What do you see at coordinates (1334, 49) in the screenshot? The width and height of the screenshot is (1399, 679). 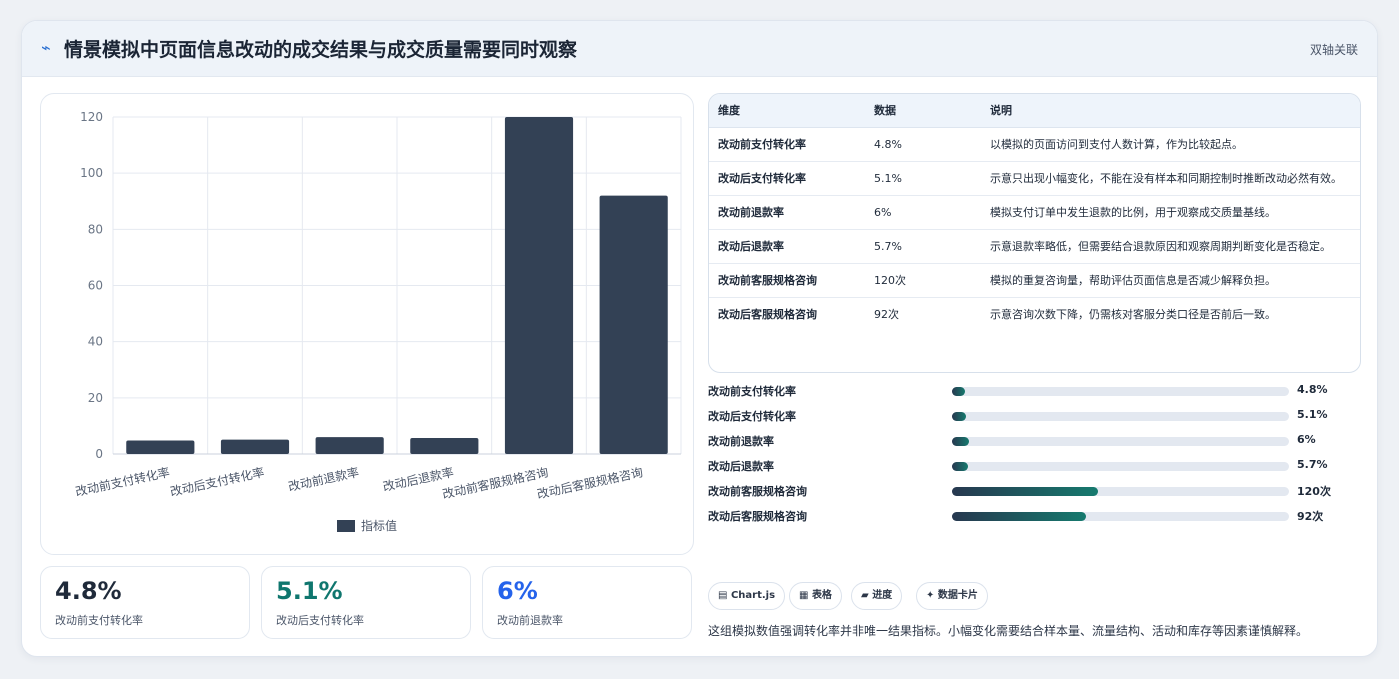 I see `mode-label: 双轴关联` at bounding box center [1334, 49].